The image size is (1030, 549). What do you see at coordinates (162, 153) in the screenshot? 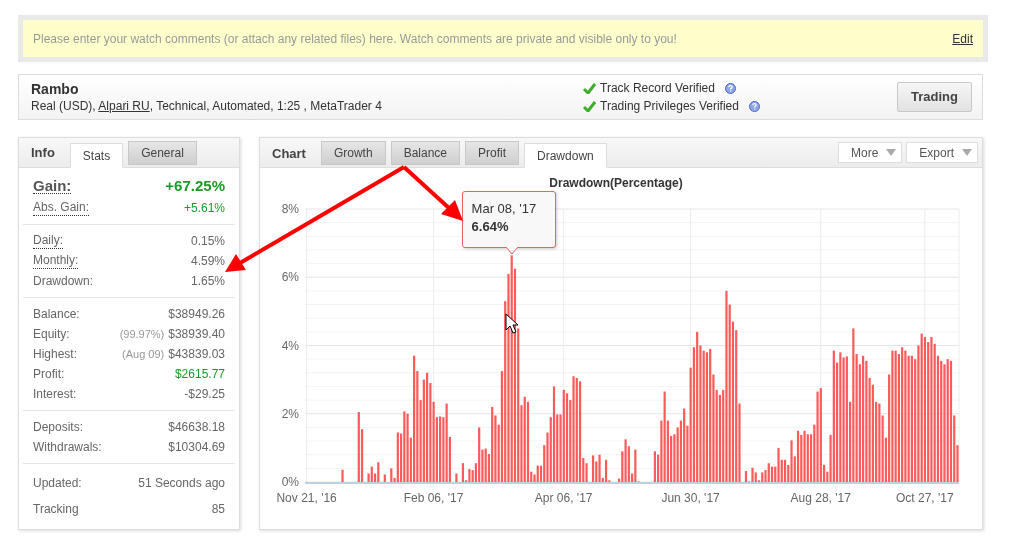
I see `tab: General` at bounding box center [162, 153].